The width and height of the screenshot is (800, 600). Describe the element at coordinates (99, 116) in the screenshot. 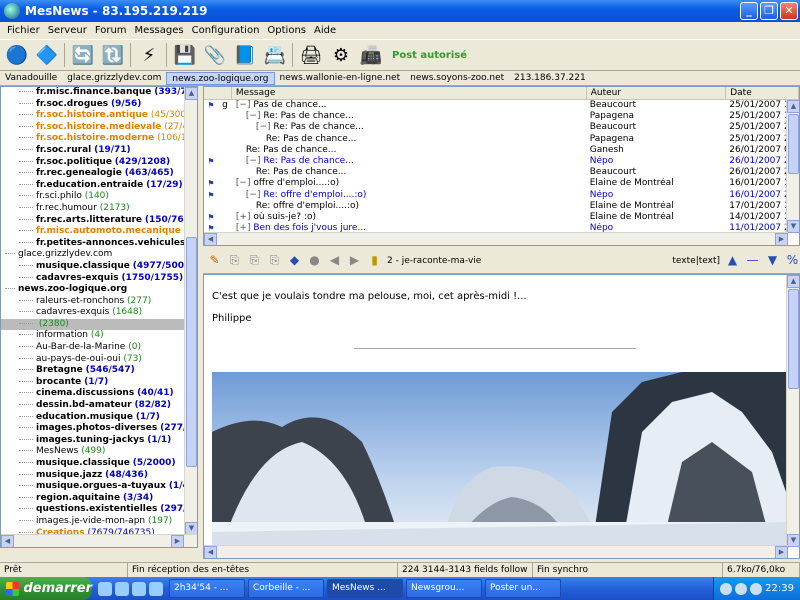

I see `tree-item: fr.soc.histoire.antique (45/300/` at that location.